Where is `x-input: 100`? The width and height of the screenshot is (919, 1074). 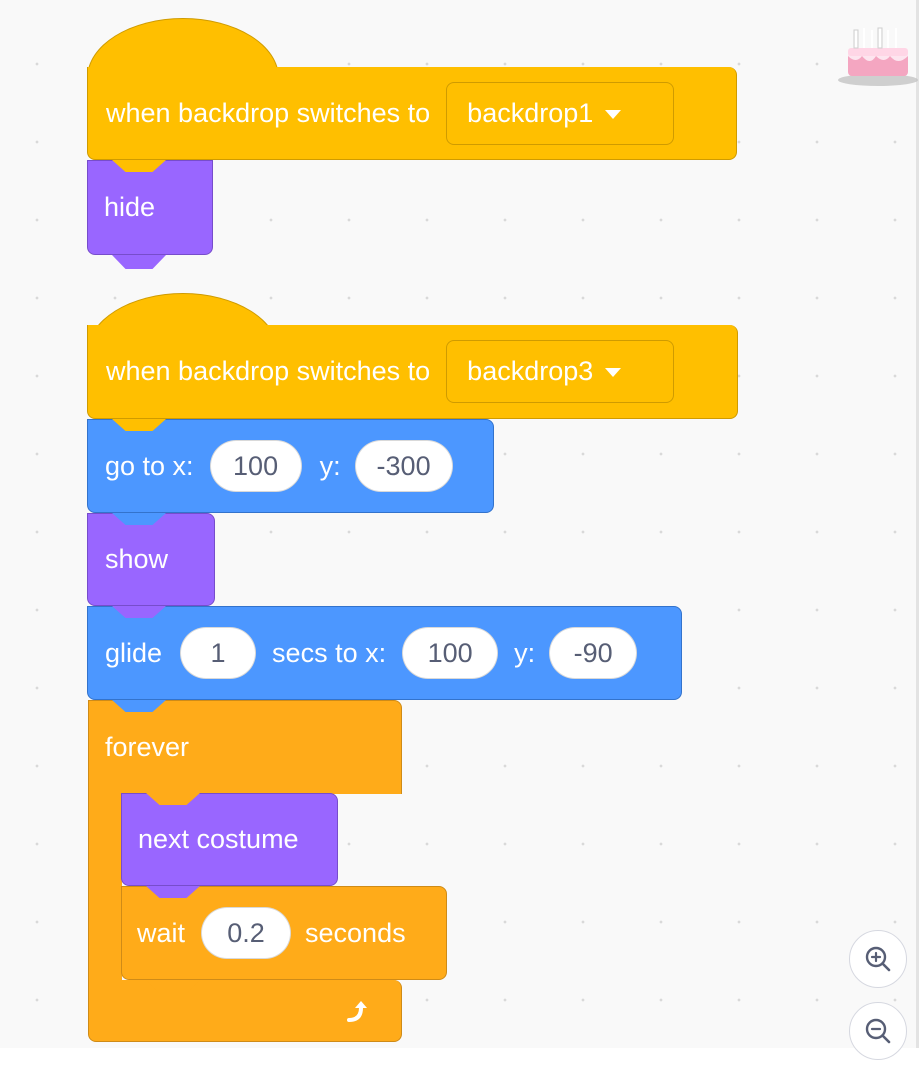
x-input: 100 is located at coordinates (255, 466).